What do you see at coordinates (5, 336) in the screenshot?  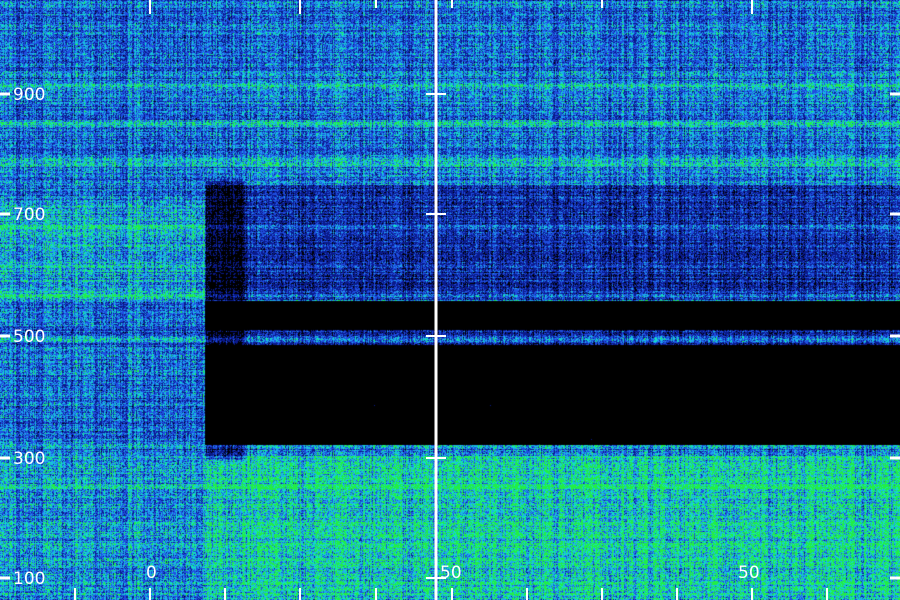 I see `left-ticks` at bounding box center [5, 336].